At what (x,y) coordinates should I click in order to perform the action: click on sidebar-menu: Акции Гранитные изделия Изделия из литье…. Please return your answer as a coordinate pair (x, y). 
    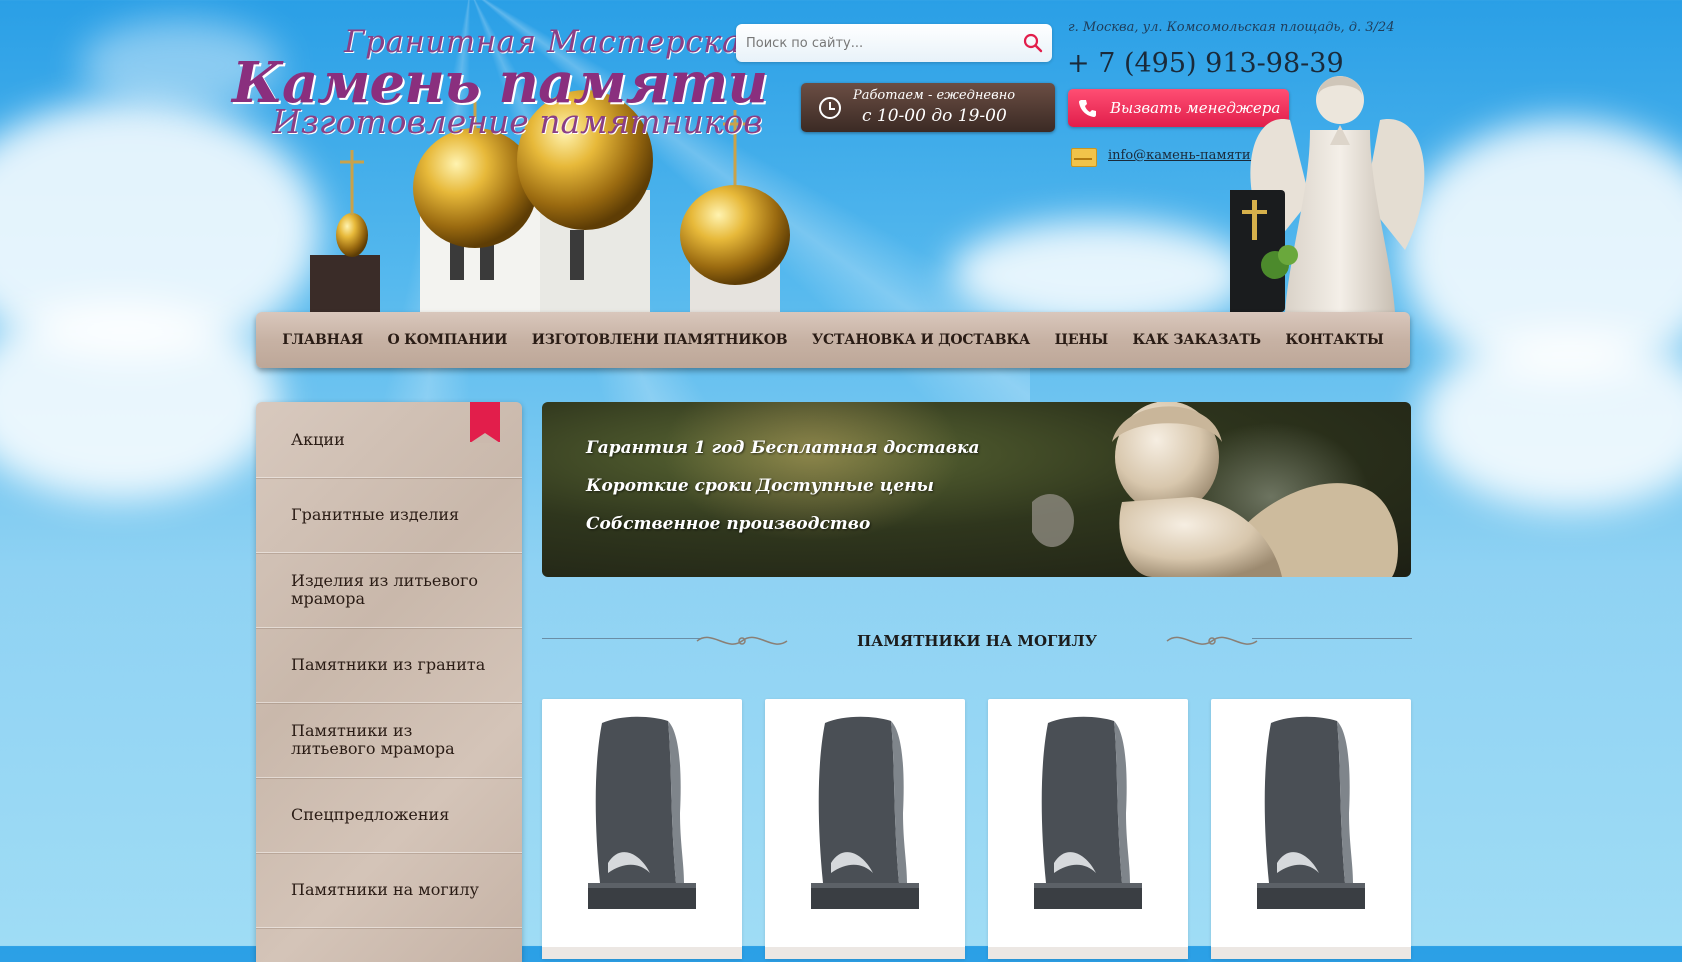
    Looking at the image, I should click on (389, 682).